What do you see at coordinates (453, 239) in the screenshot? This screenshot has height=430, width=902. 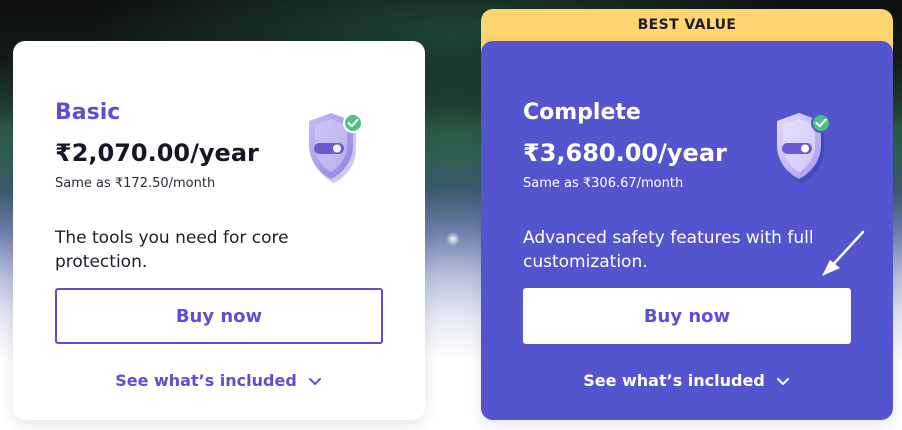 I see `background-glow` at bounding box center [453, 239].